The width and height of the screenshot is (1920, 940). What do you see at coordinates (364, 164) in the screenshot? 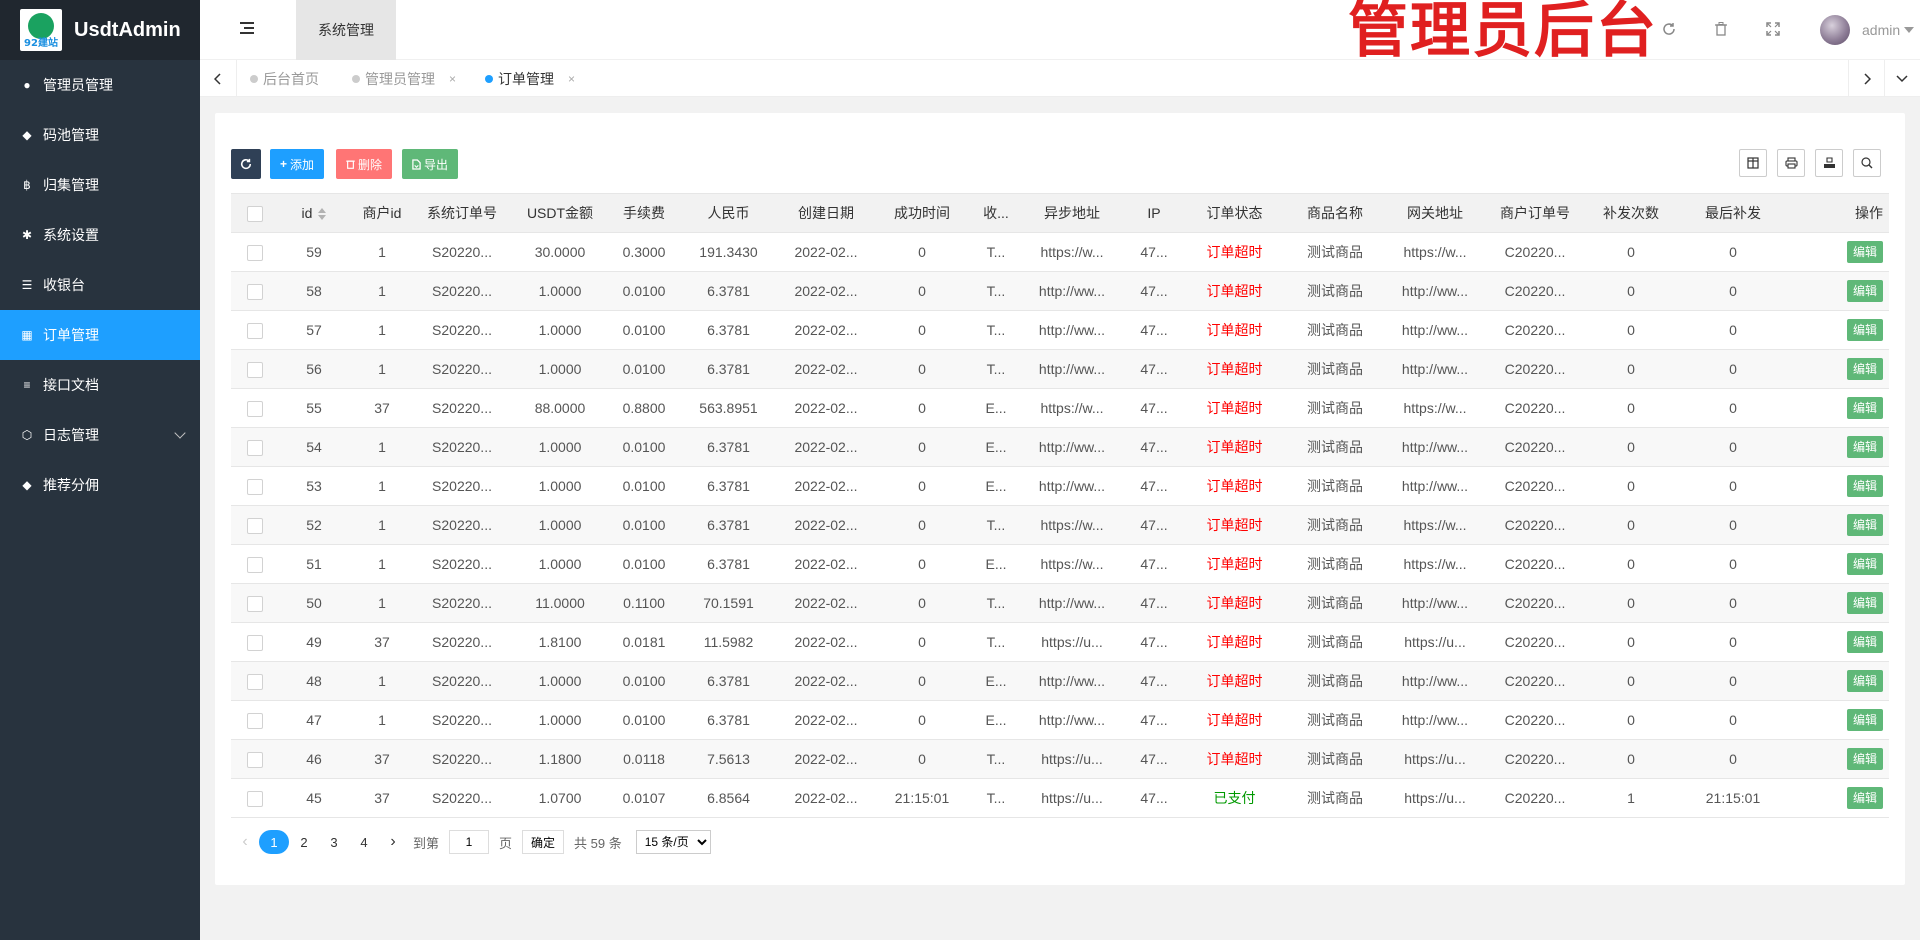
I see `delete-button: 删除` at bounding box center [364, 164].